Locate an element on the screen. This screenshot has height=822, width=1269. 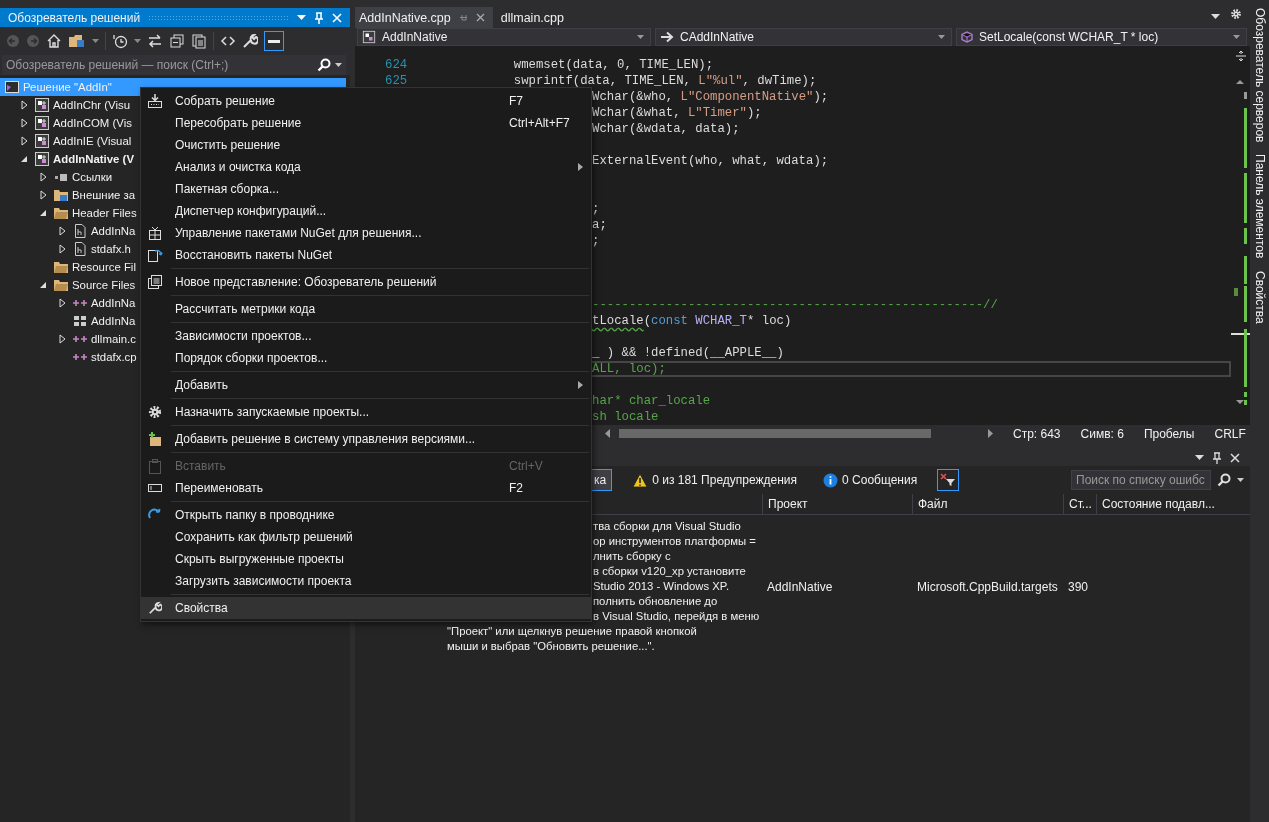
line-number: 625 is located at coordinates (396, 81).